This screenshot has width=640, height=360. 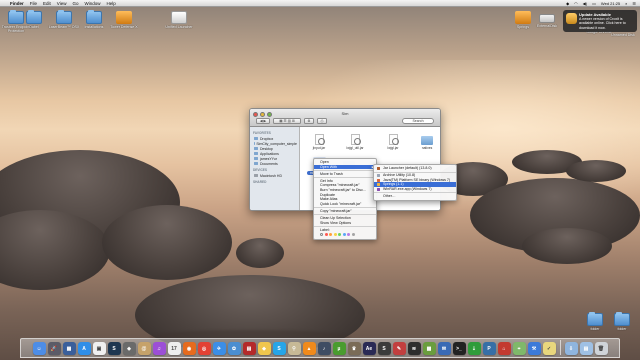 What do you see at coordinates (339, 348) in the screenshot?
I see `utorrent-icon: µ` at bounding box center [339, 348].